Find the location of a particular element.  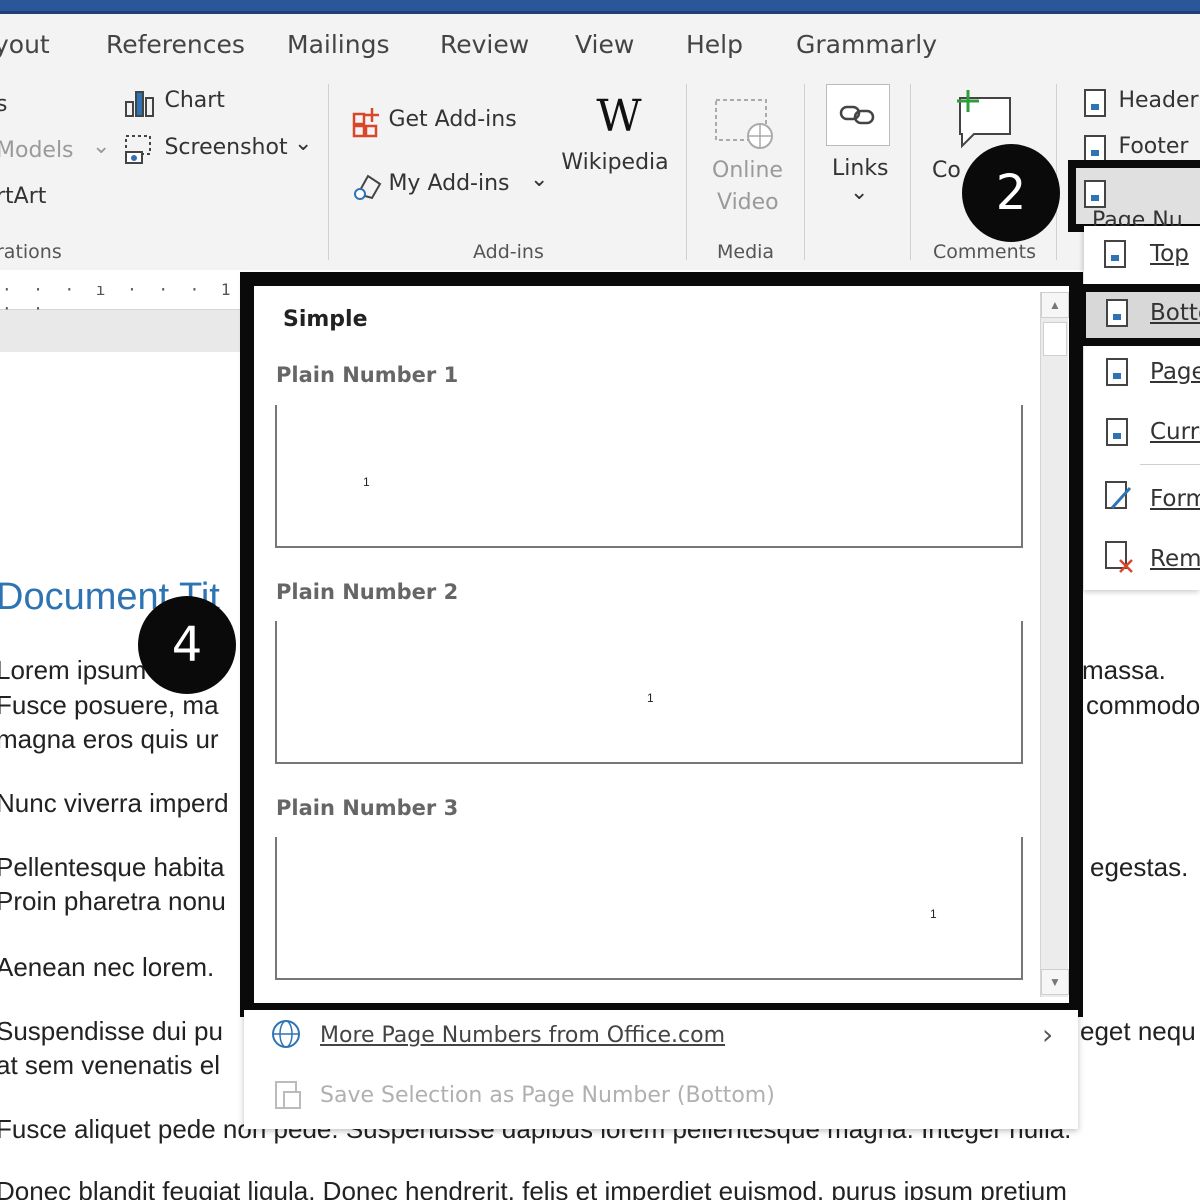

links-chevron-icon: ⌄ is located at coordinates (859, 192).